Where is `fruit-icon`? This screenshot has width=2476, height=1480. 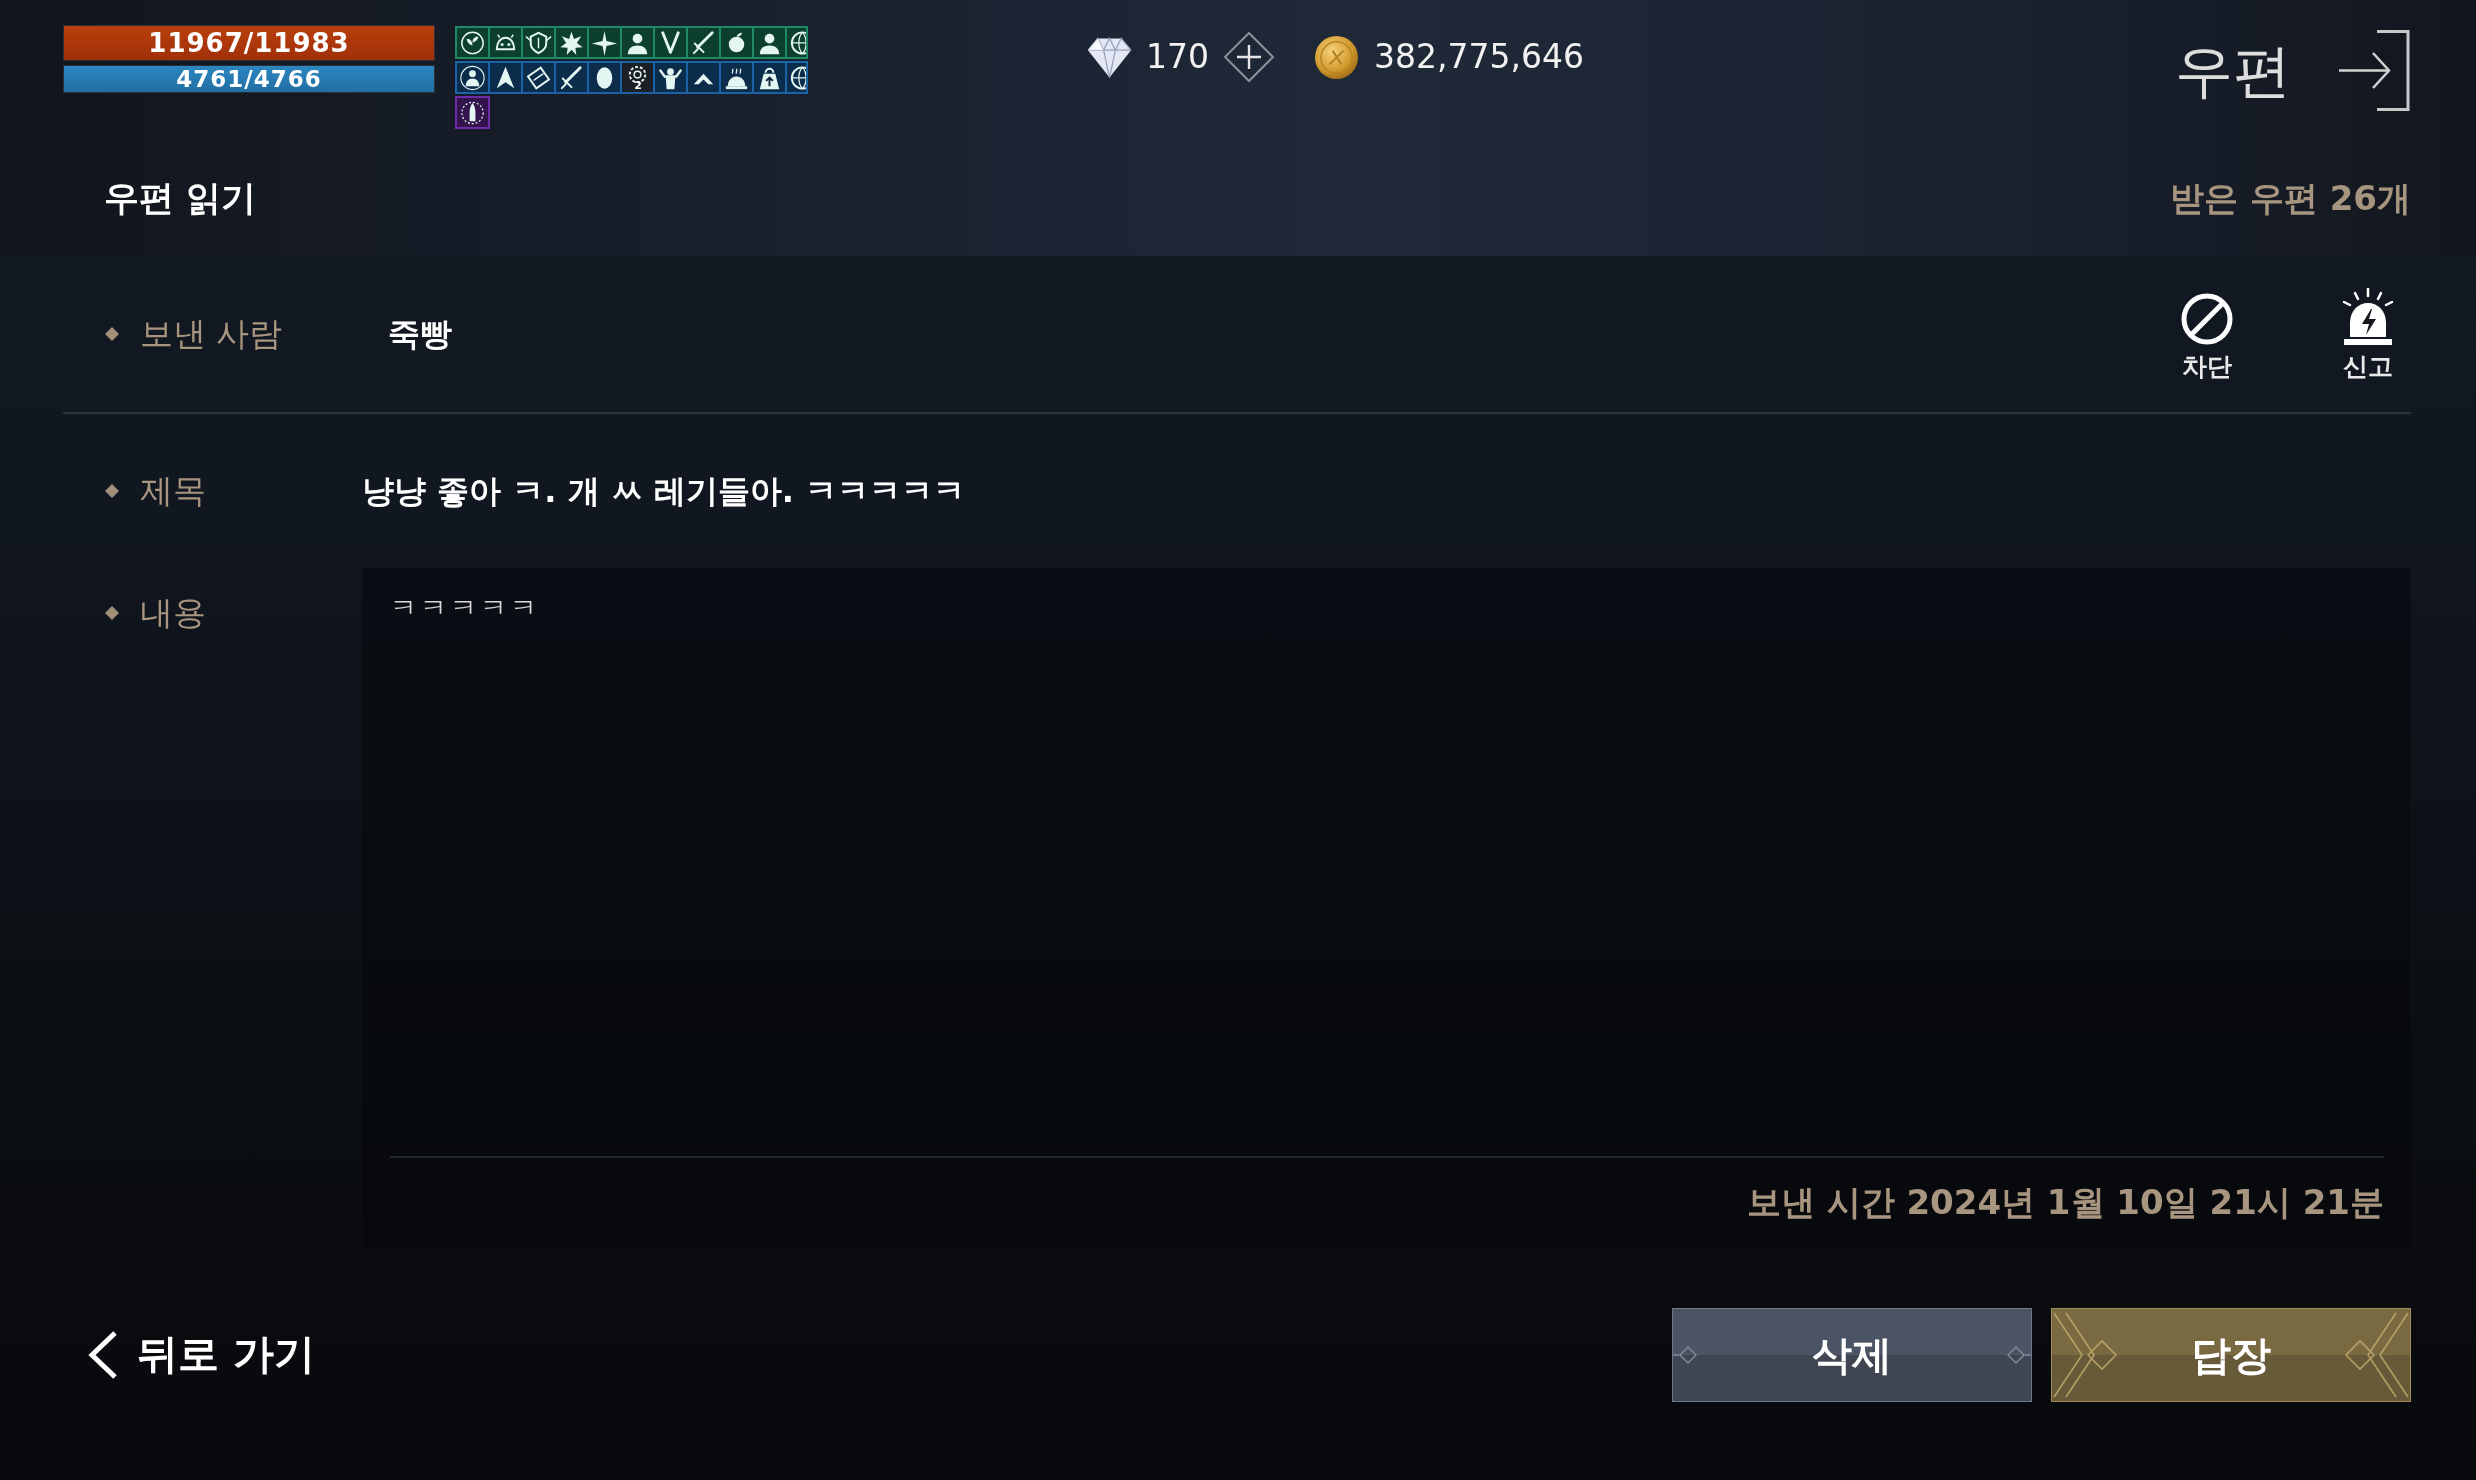
fruit-icon is located at coordinates (736, 42).